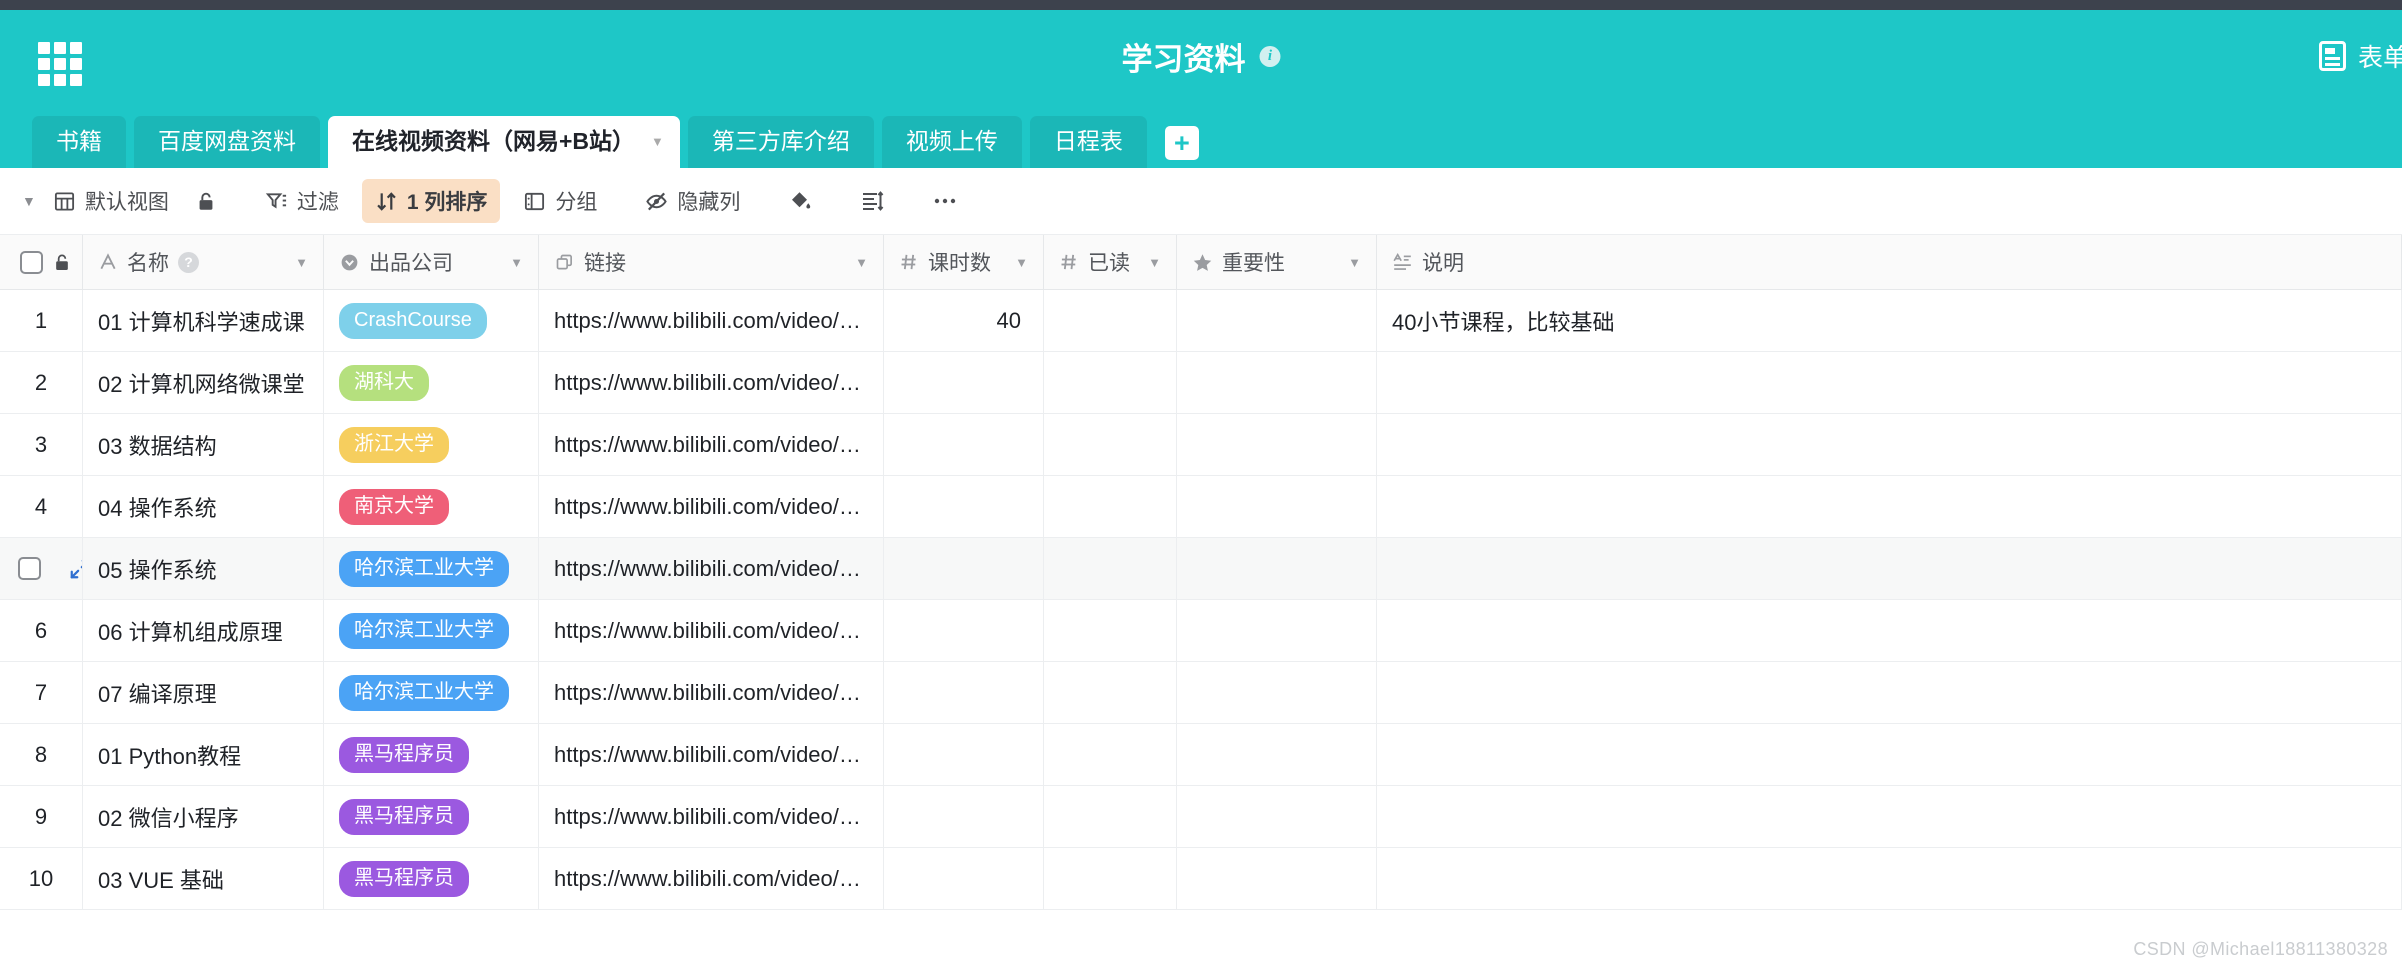 The image size is (2402, 970). I want to click on help-icon: ?, so click(188, 262).